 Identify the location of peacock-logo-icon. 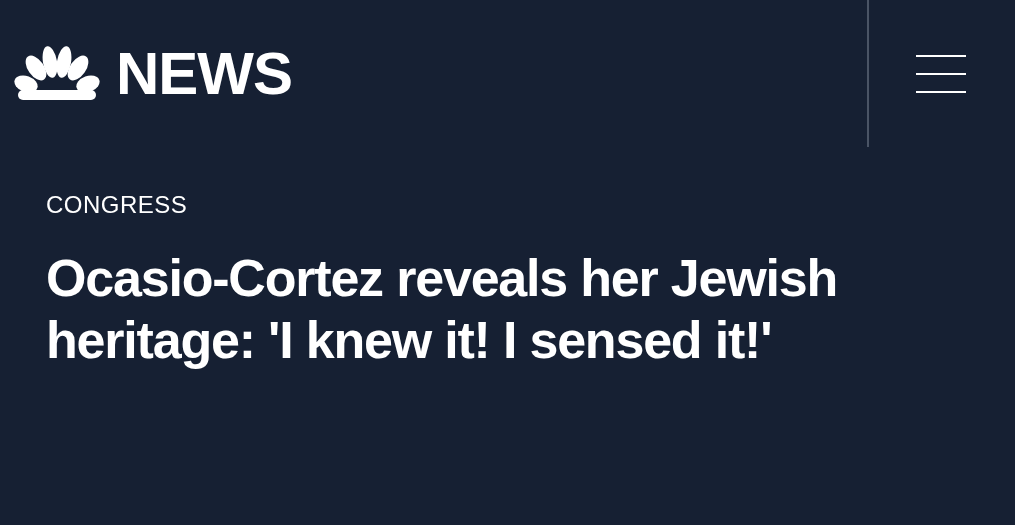
(57, 73).